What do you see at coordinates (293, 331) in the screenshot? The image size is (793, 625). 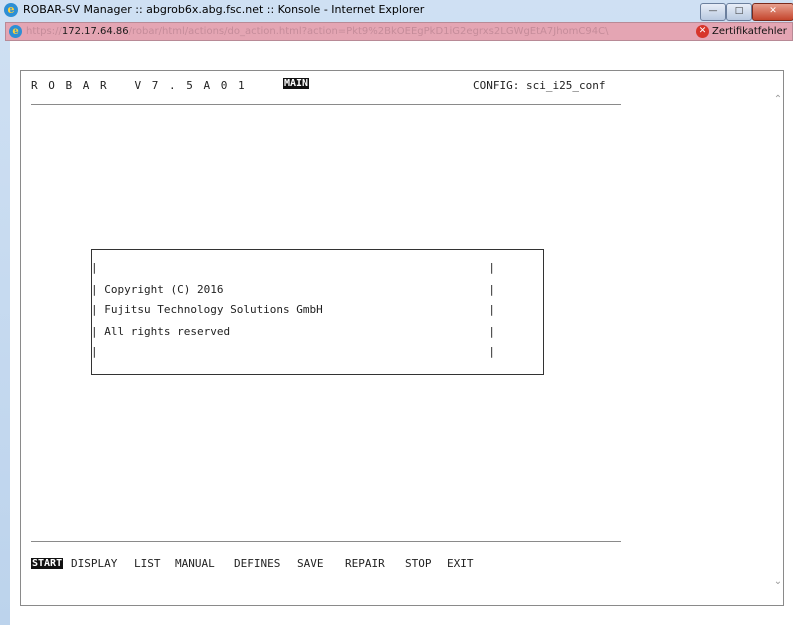 I see `rights-line: | All rights reserved |` at bounding box center [293, 331].